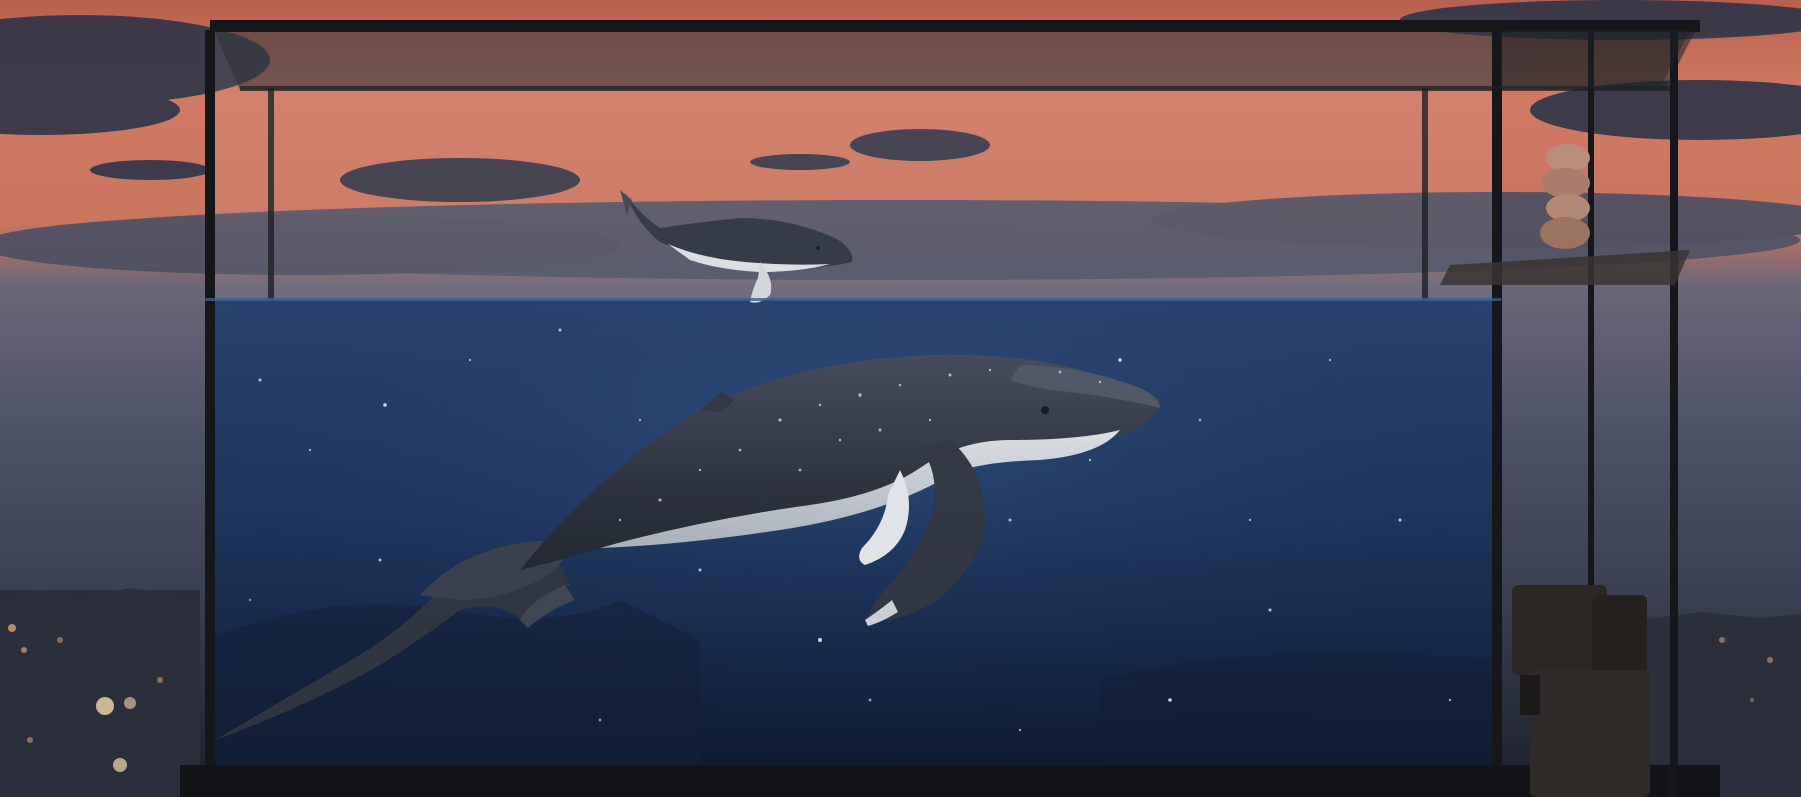 The height and width of the screenshot is (797, 1801). I want to click on city-skyline-left, so click(100, 692).